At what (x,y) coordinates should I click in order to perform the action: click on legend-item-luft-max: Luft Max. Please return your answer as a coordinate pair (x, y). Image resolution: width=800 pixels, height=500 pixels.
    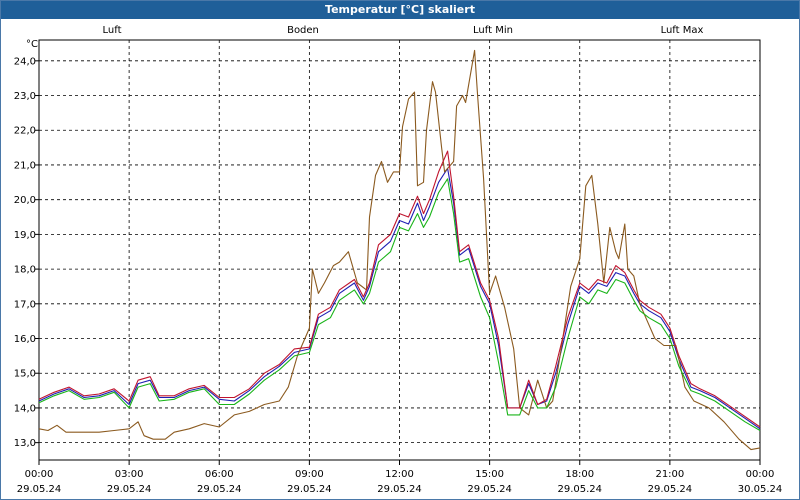
    Looking at the image, I should click on (682, 30).